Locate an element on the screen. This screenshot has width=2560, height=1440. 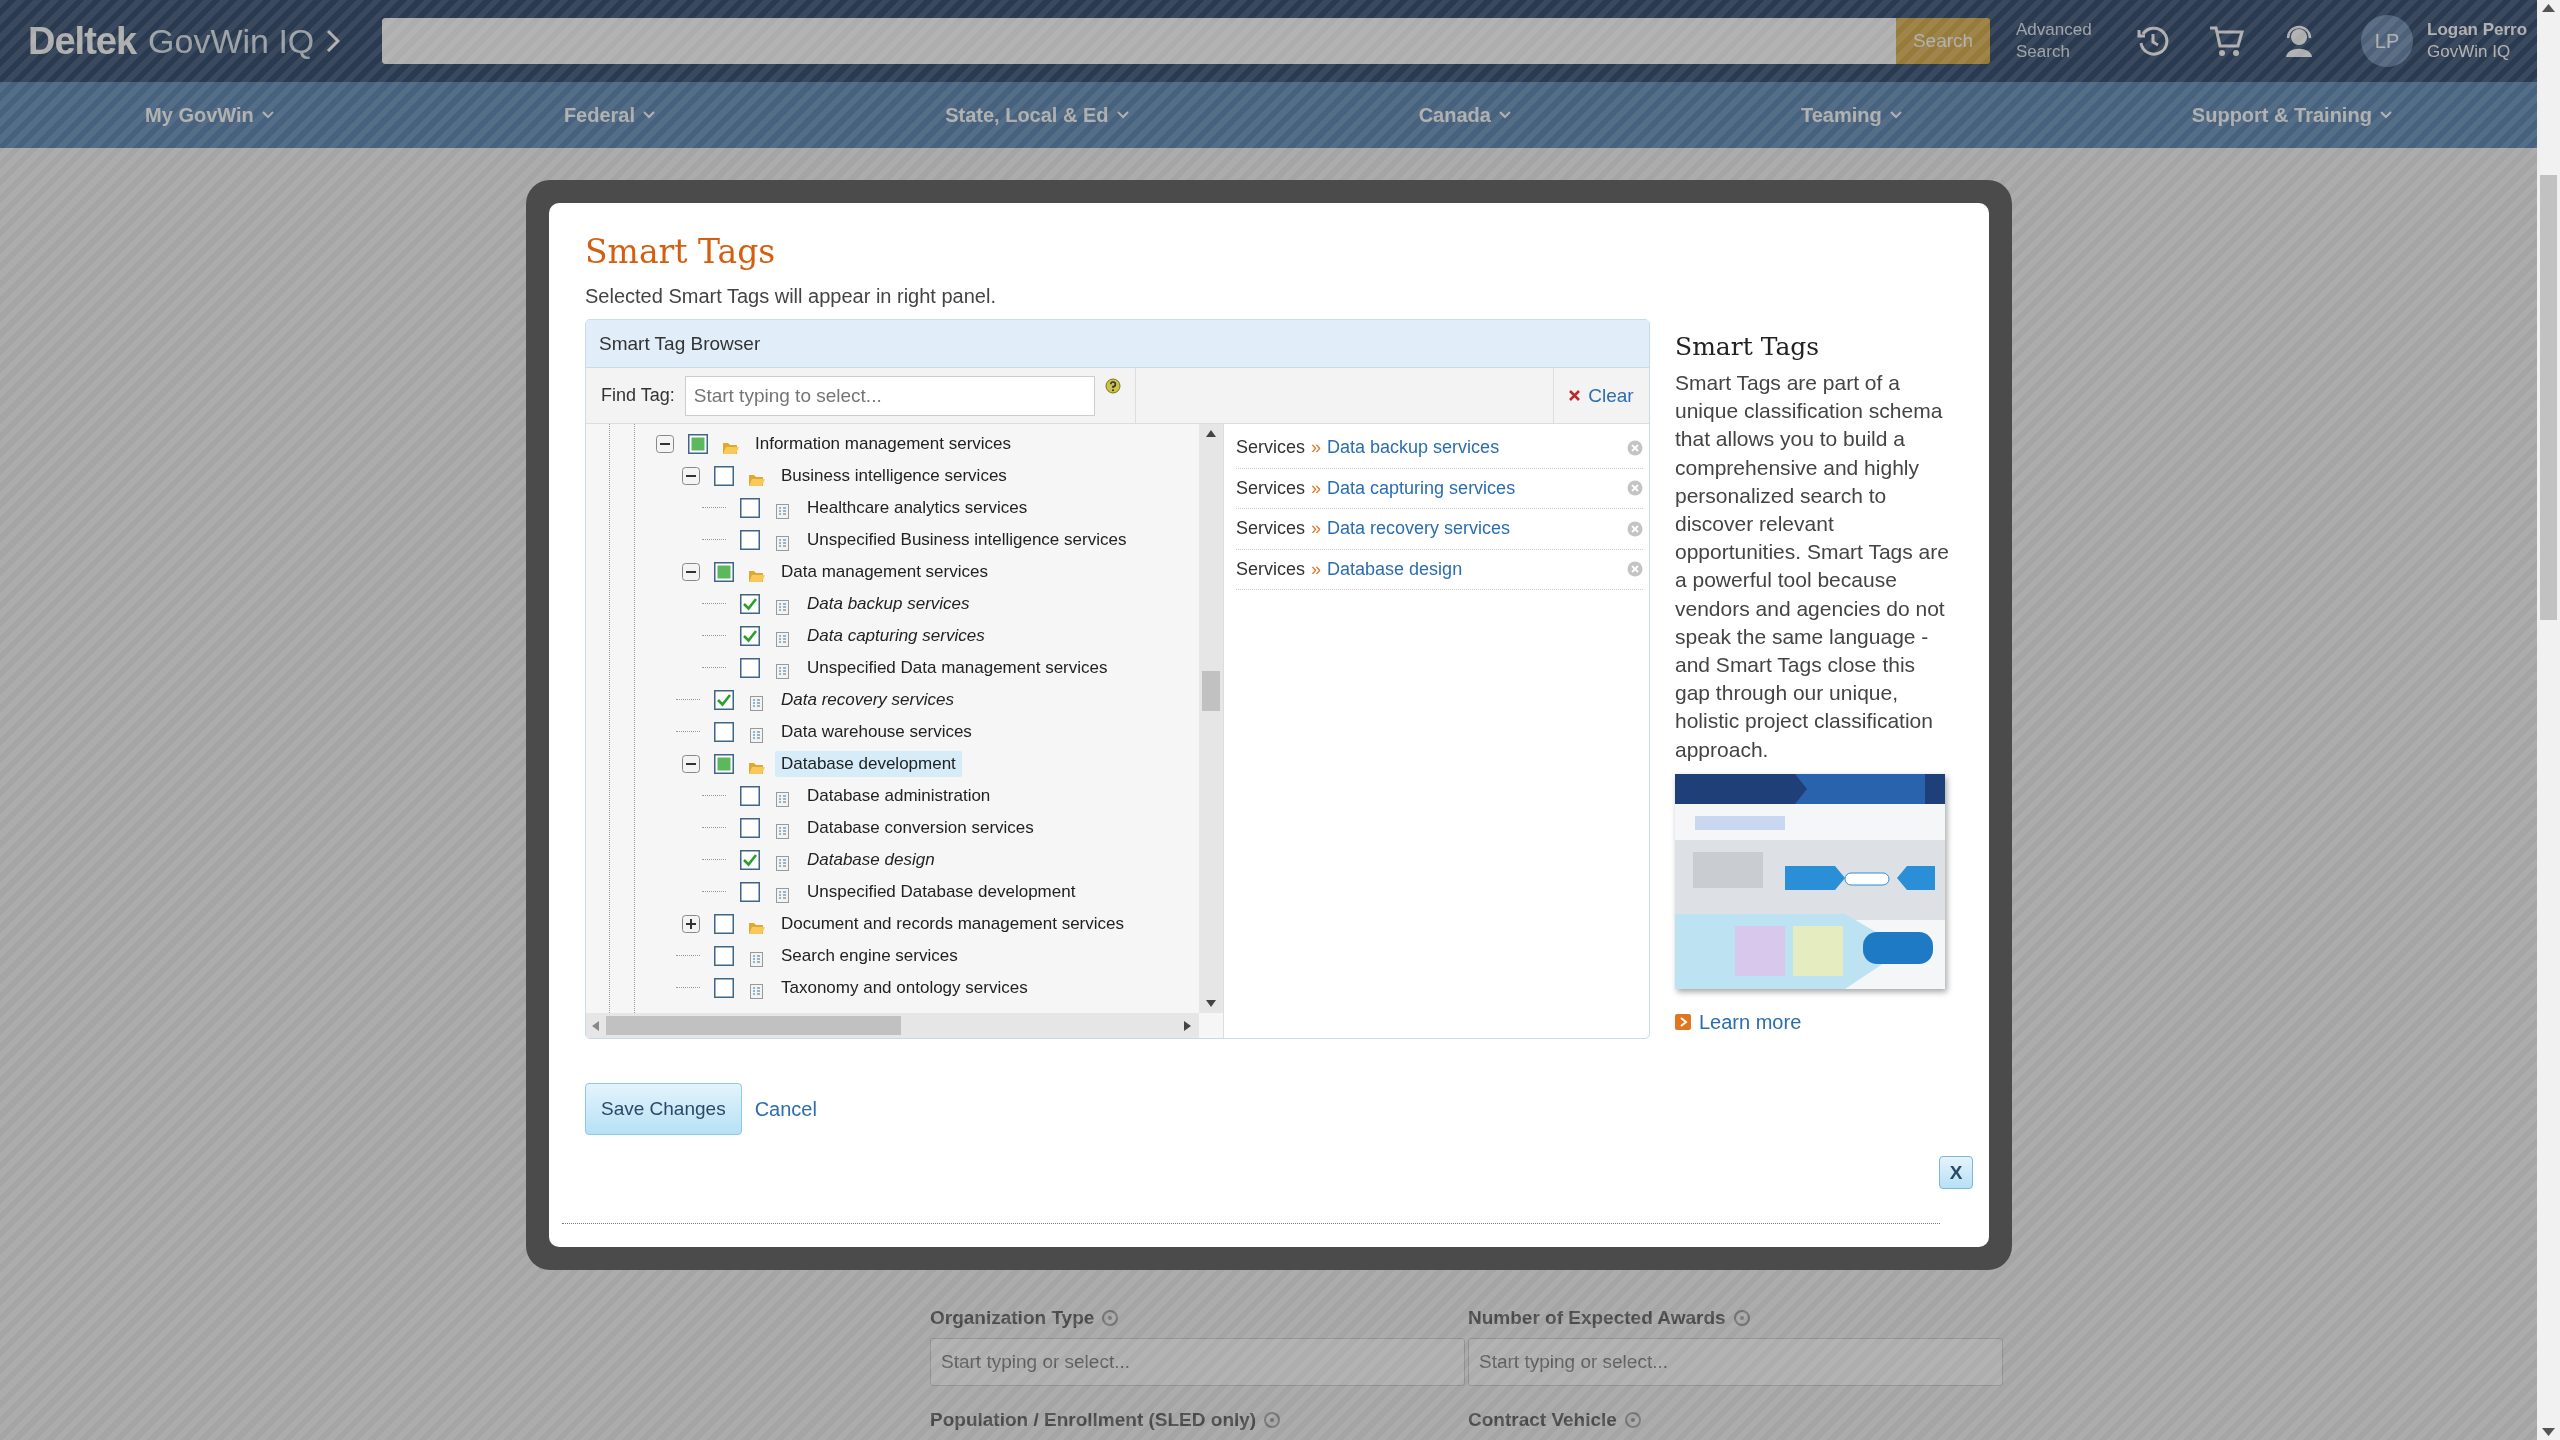
field-label: Number of Expected Awards is located at coordinates (1597, 1318).